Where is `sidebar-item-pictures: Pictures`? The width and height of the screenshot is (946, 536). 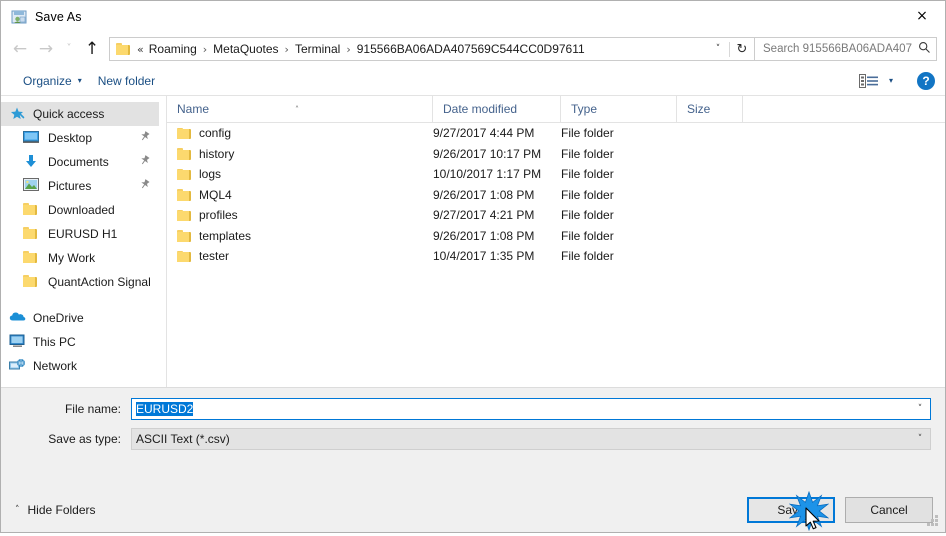
sidebar-item-pictures: Pictures is located at coordinates (80, 186).